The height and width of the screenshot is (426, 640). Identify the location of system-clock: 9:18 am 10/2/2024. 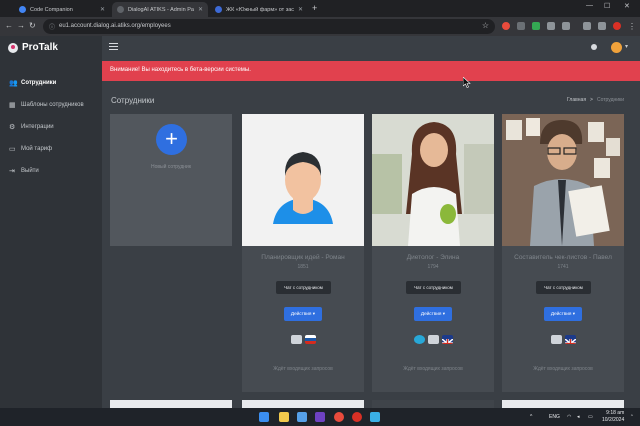
(613, 417).